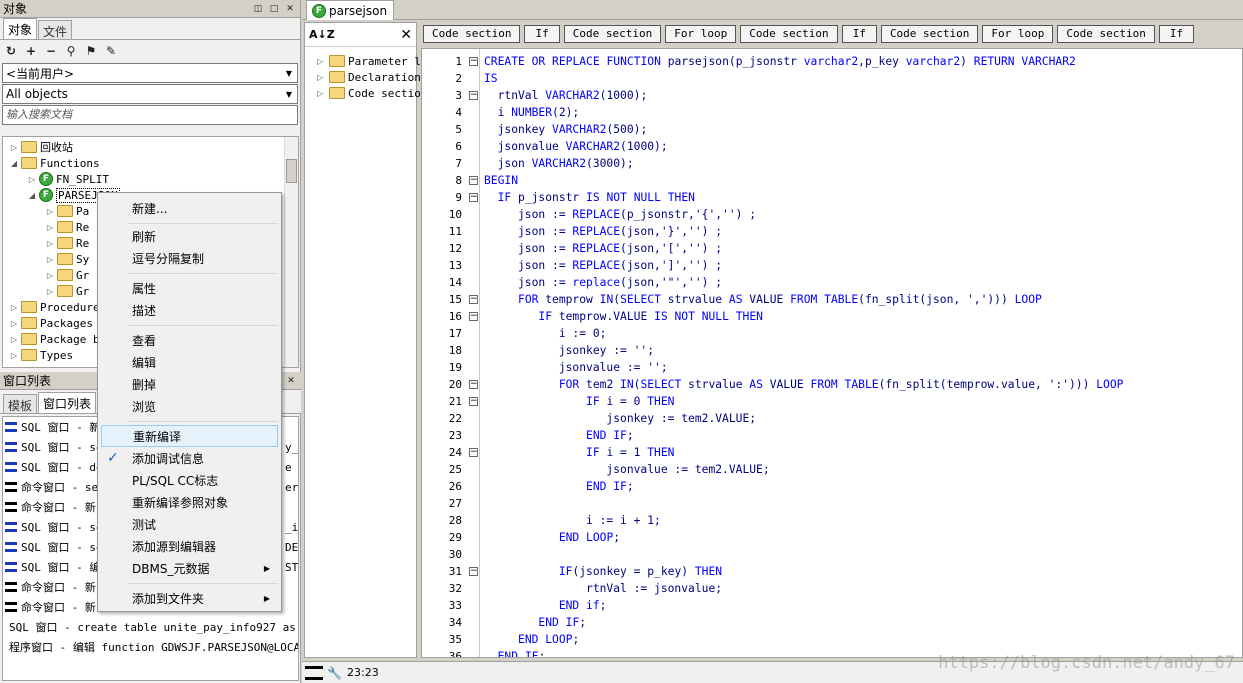  Describe the element at coordinates (354, 34) in the screenshot. I see `sort-az-icon: A↓Z` at that location.